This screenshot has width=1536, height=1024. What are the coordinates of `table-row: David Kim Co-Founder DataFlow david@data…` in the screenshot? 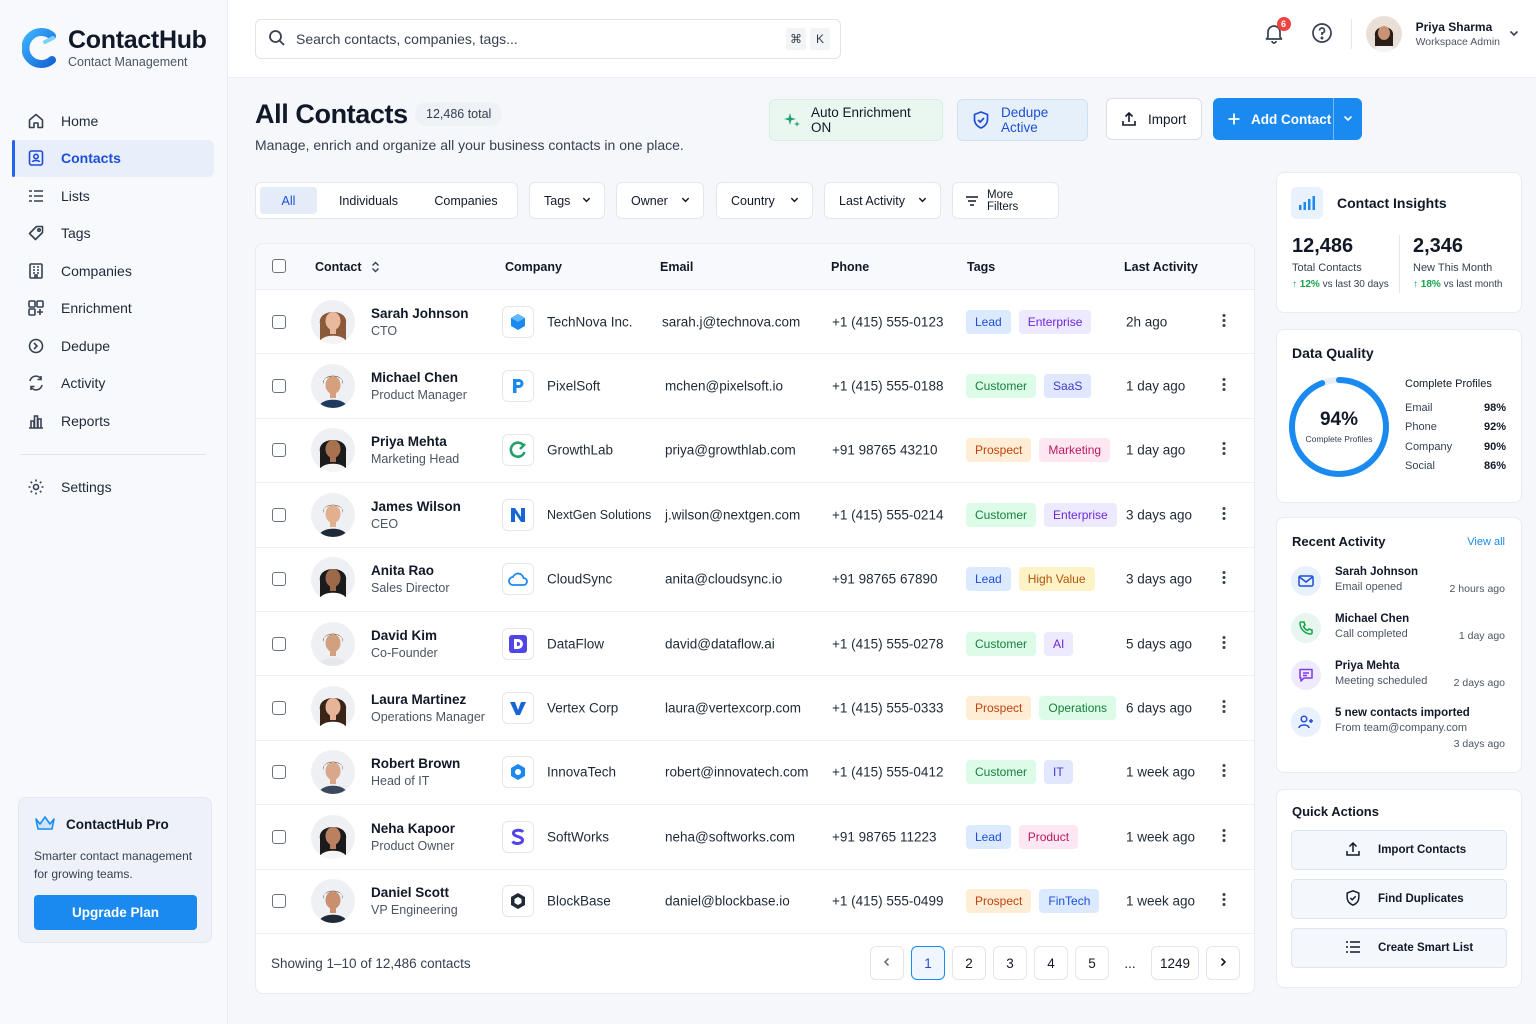 It's located at (755, 644).